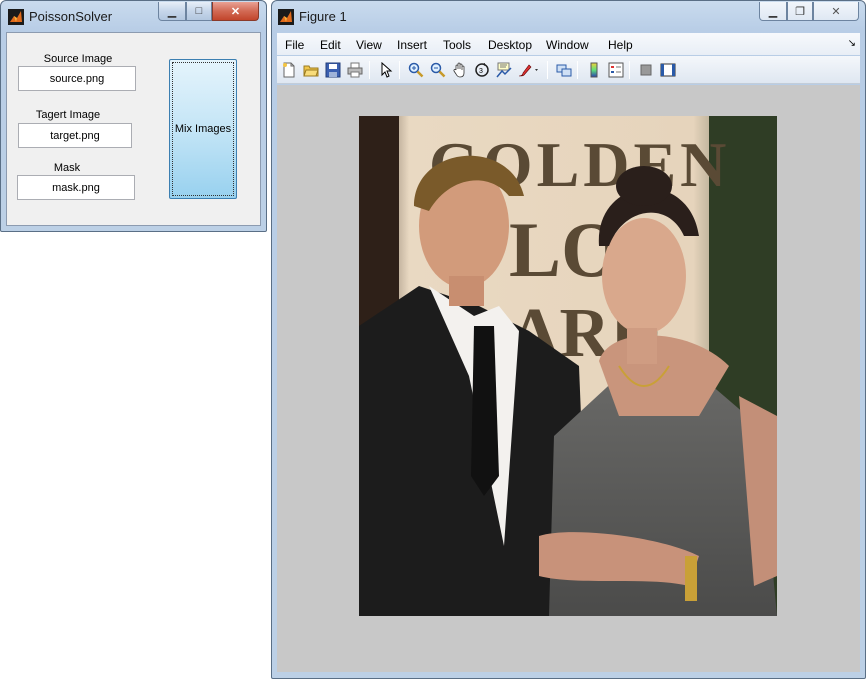 Image resolution: width=866 pixels, height=679 pixels. I want to click on rotate-3d-icon: 3, so click(482, 70).